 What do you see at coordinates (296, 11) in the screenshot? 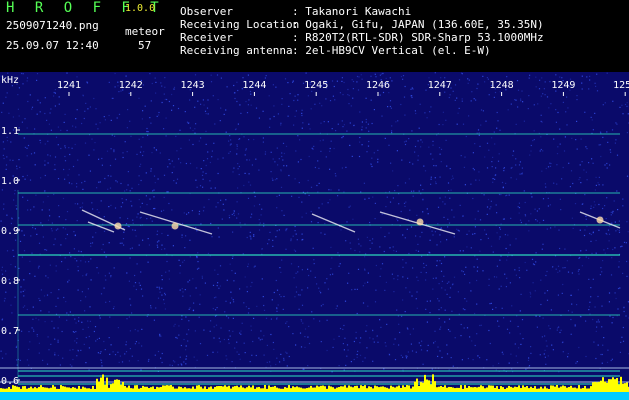
I see `meta-observer: Observer: Takanori Kawachi` at bounding box center [296, 11].